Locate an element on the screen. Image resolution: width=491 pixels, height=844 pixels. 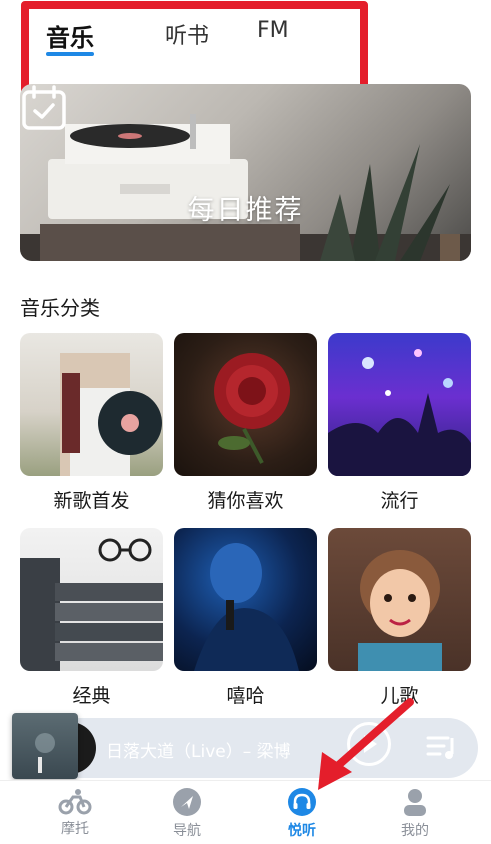
banner-title: 每日推荐 is located at coordinates (245, 210).